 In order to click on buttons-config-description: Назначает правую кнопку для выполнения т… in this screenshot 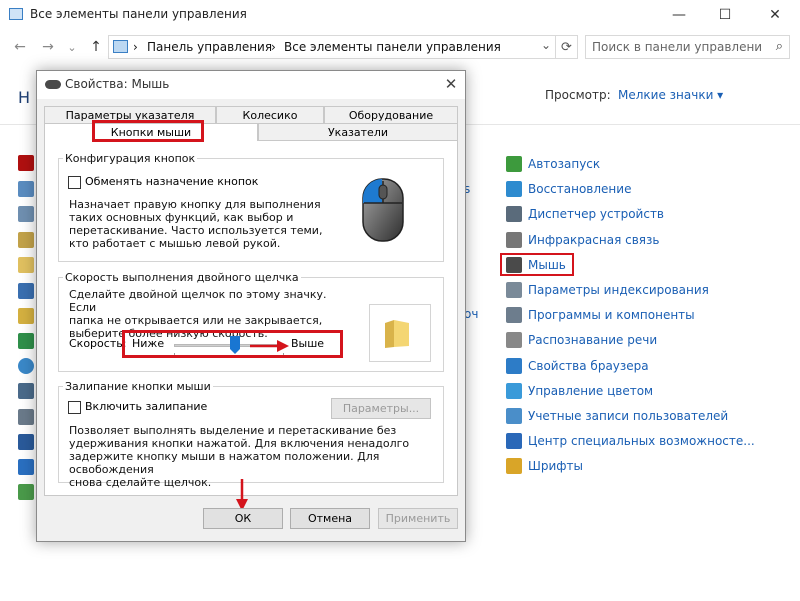, I will do `click(199, 224)`.